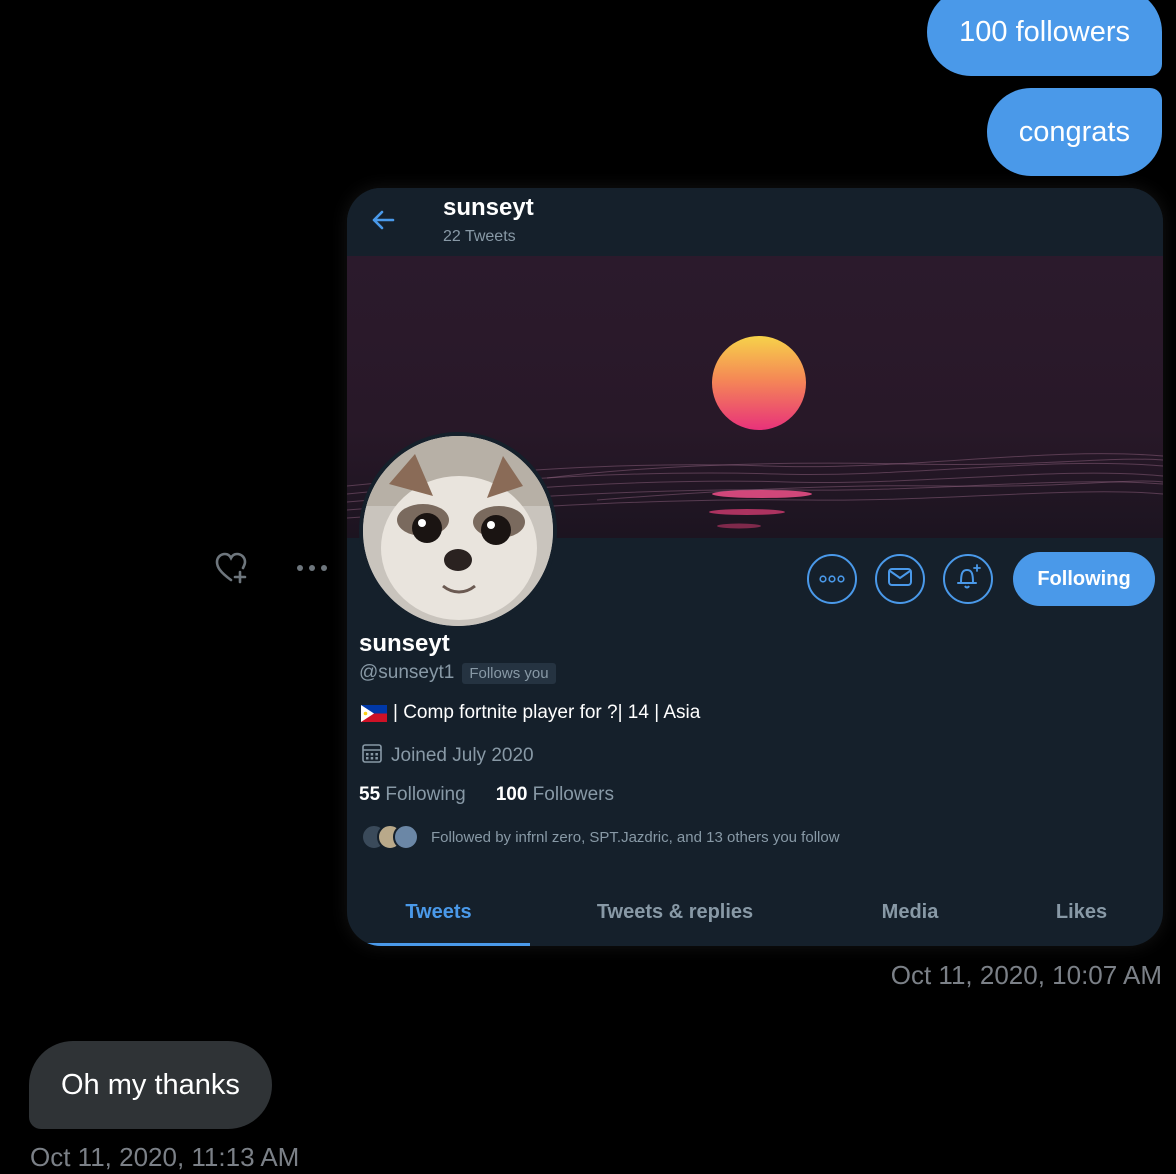 This screenshot has height=1174, width=1176. I want to click on received-message-bubble: Oh my thanks, so click(150, 1085).